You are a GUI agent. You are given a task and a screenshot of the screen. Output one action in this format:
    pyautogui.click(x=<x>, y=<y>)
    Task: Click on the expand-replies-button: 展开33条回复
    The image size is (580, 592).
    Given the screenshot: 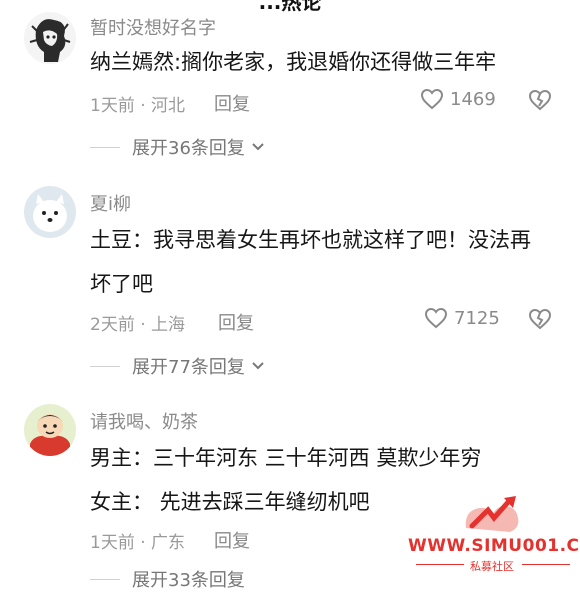 What is the action you would take?
    pyautogui.click(x=167, y=579)
    